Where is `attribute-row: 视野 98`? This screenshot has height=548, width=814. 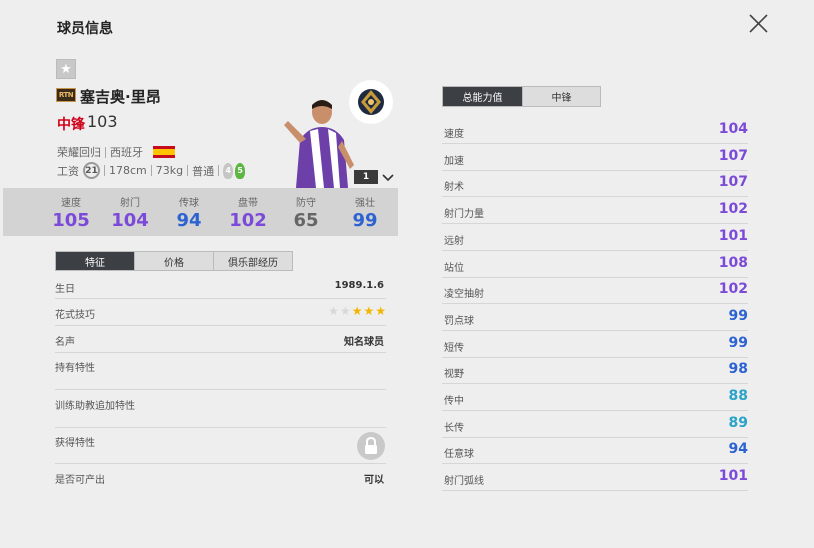 attribute-row: 视野 98 is located at coordinates (595, 371).